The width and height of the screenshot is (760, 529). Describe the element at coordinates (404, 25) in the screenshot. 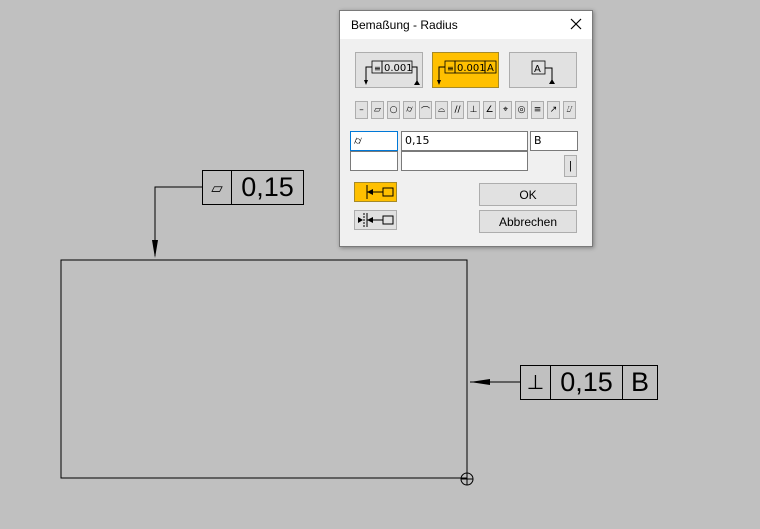

I see `dialog-title: Bemaßung - Radius` at that location.